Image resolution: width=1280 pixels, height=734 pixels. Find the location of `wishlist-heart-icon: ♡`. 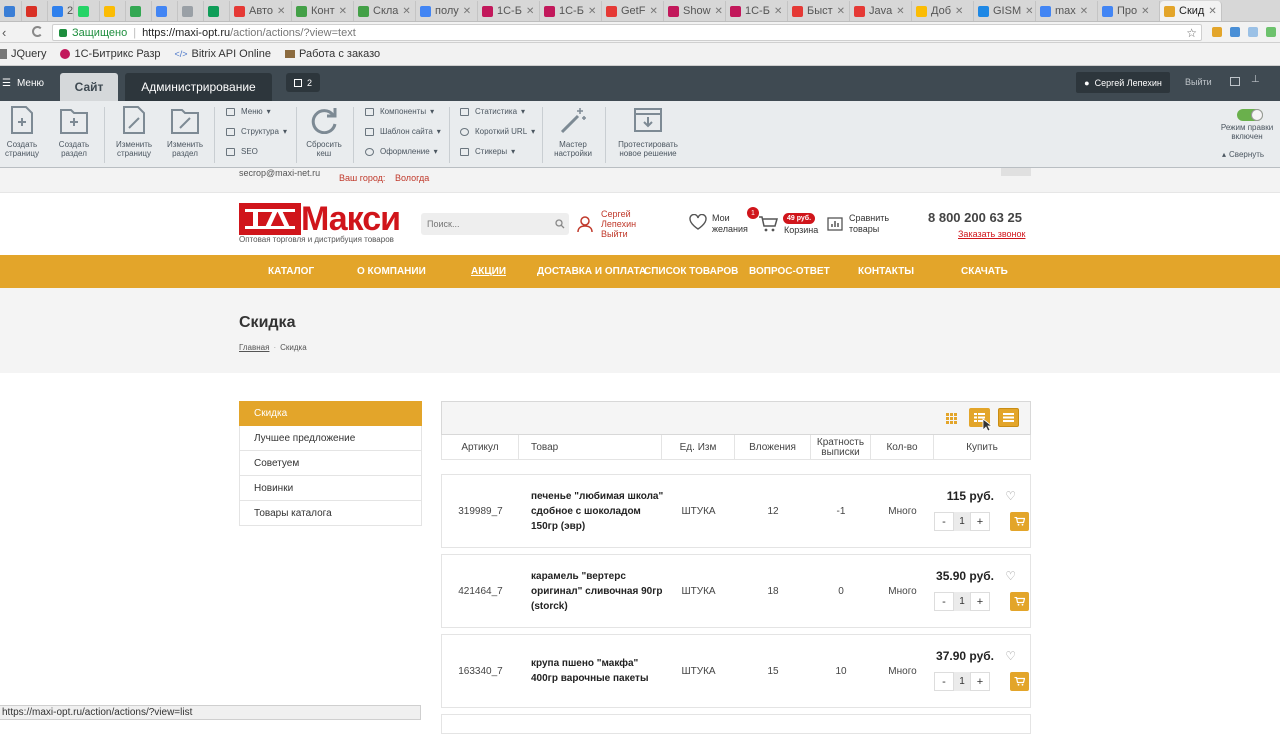

wishlist-heart-icon: ♡ is located at coordinates (1010, 656).